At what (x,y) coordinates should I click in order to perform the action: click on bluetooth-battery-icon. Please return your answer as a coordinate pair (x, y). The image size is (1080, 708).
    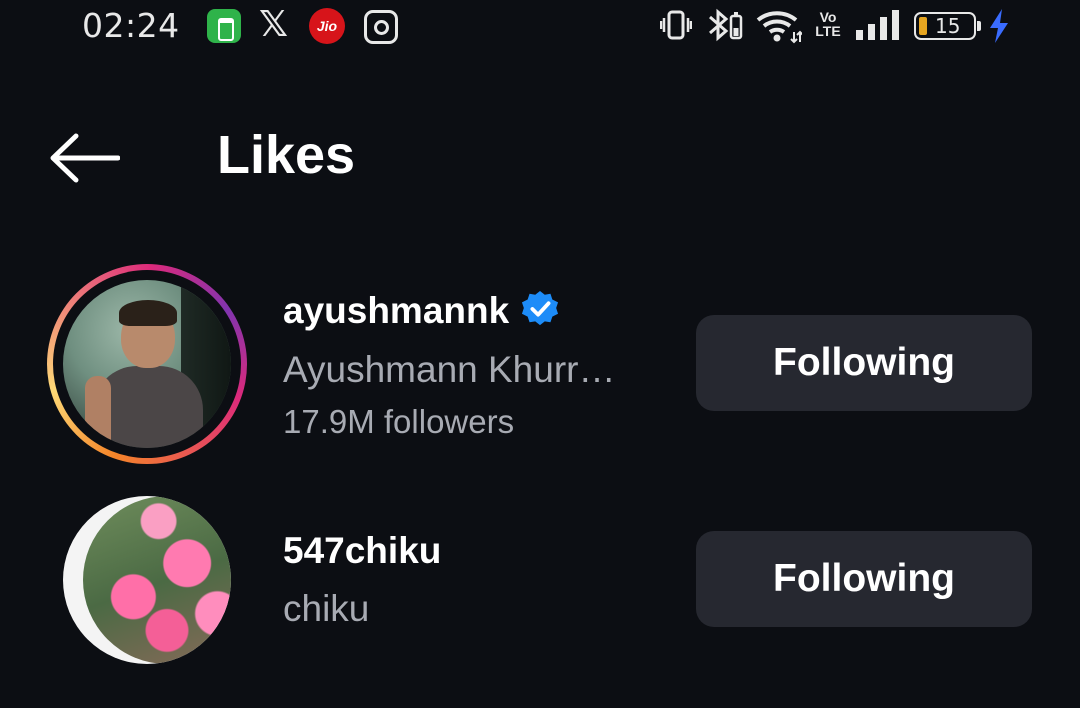
    Looking at the image, I should click on (726, 25).